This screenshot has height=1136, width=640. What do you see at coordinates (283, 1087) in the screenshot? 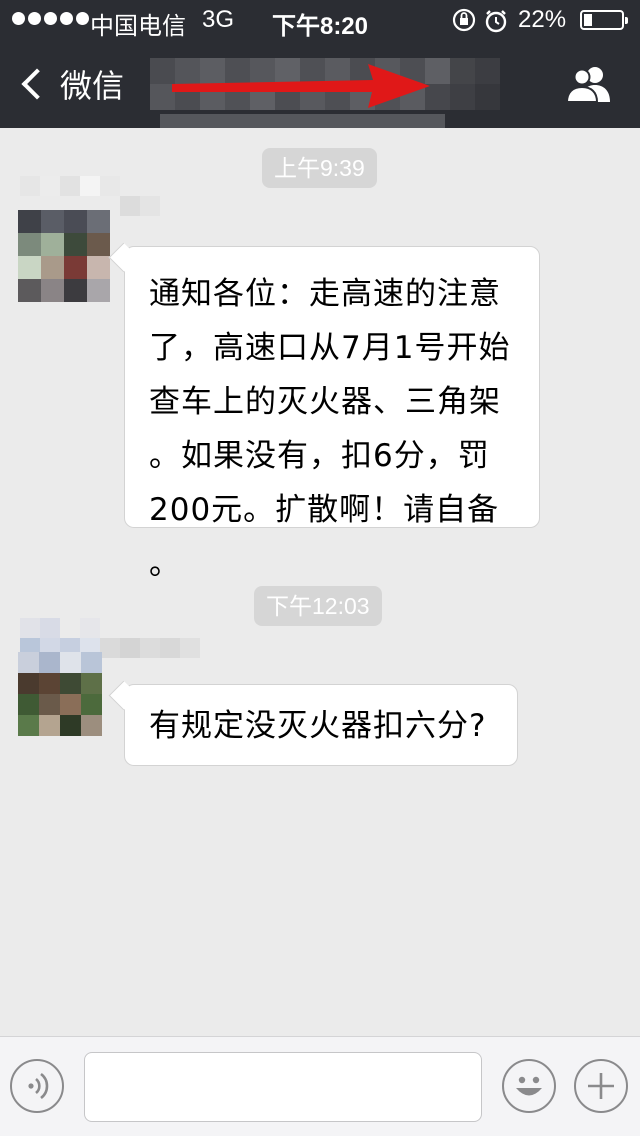
I see `message-input` at bounding box center [283, 1087].